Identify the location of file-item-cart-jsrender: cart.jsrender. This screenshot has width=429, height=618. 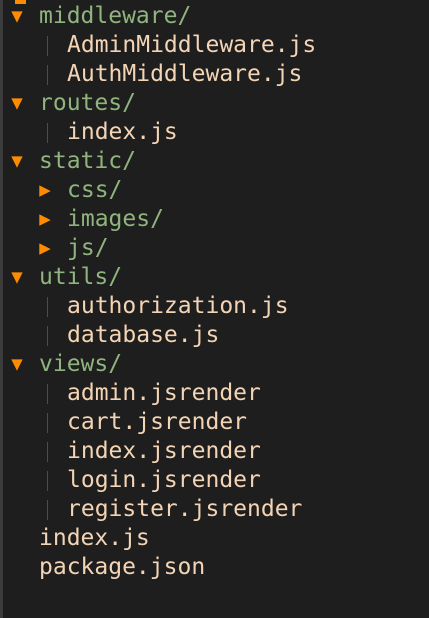
(216, 422).